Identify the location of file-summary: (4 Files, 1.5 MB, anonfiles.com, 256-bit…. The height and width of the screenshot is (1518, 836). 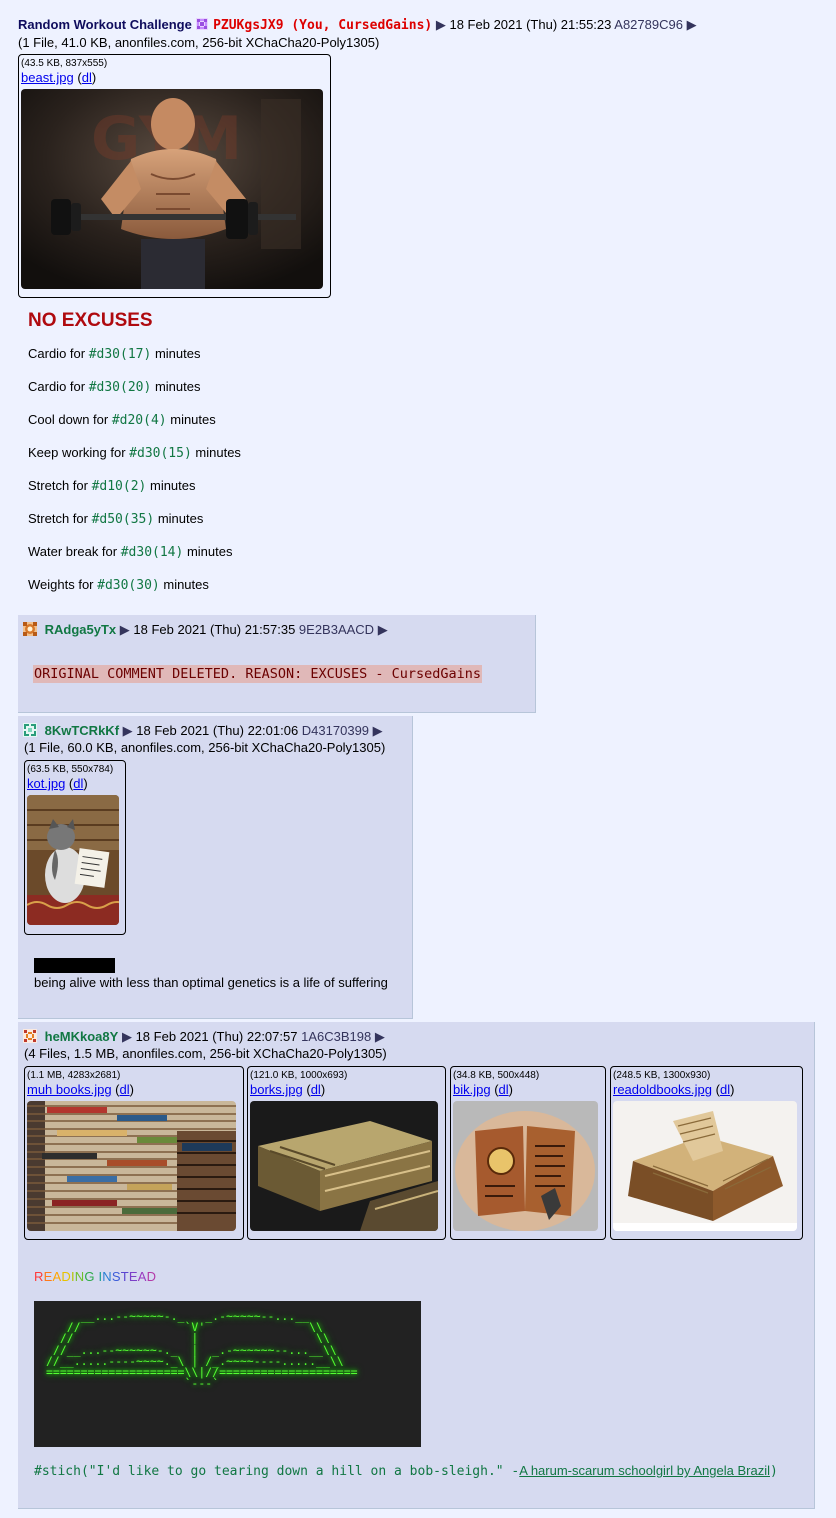
(205, 1053).